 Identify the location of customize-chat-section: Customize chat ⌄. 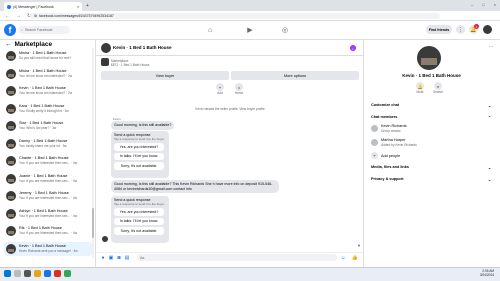
(431, 105).